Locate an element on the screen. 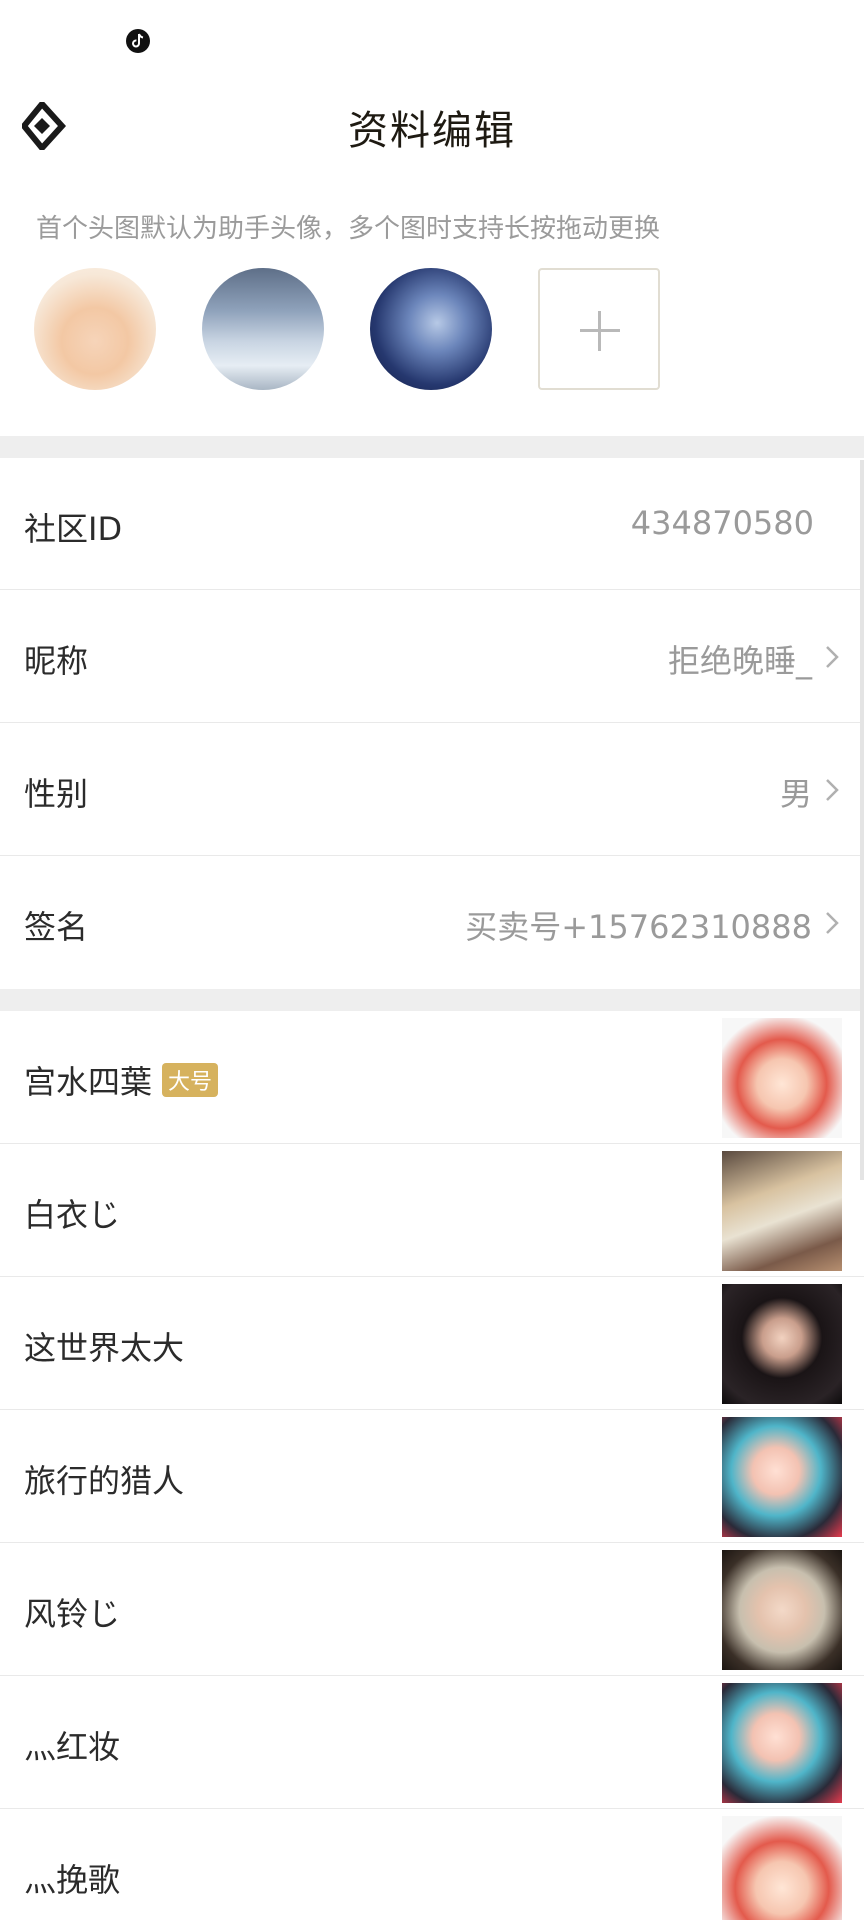 The width and height of the screenshot is (864, 1920). signature-value: 买卖号+15762310888 is located at coordinates (638, 927).